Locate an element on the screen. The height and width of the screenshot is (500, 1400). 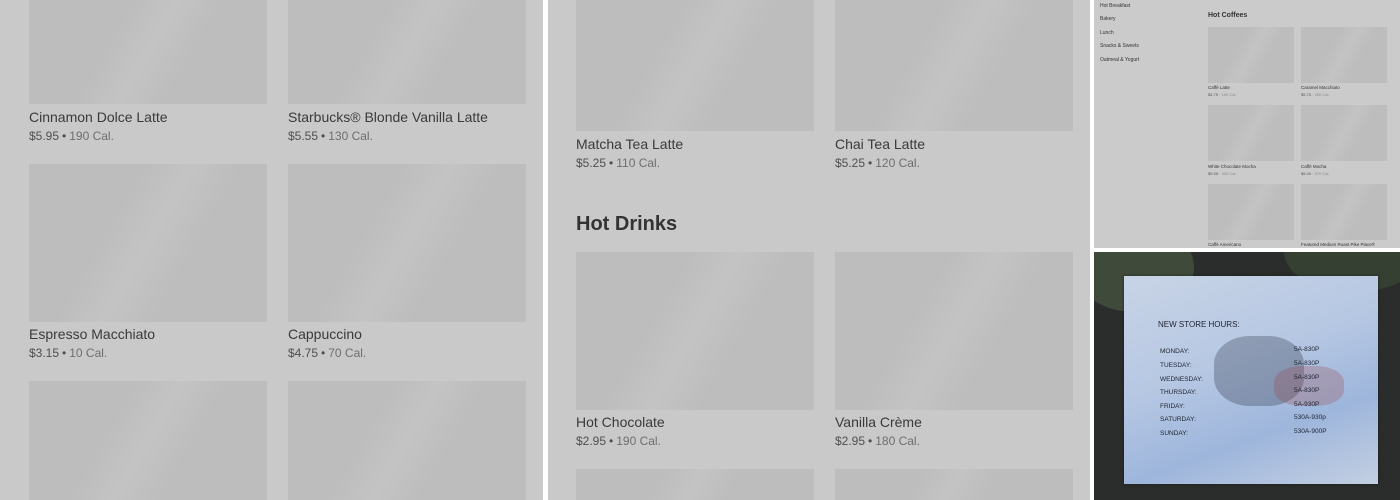
product-meta: $5.45 · 370 Cal. is located at coordinates (1315, 173).